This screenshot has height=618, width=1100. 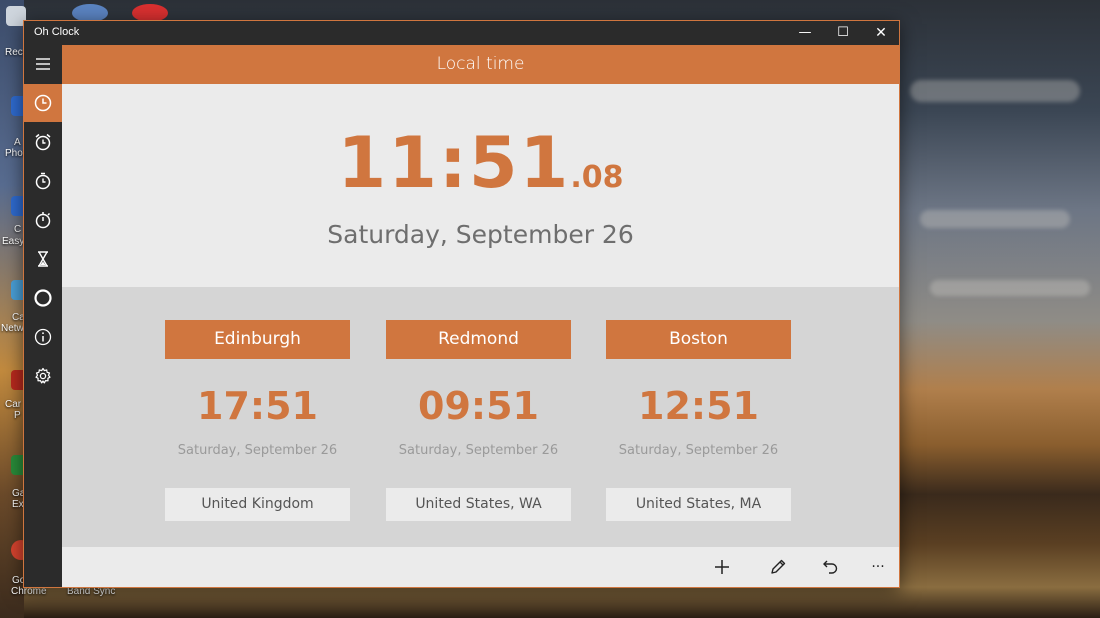 What do you see at coordinates (257, 339) in the screenshot?
I see `city-name: Edinburgh` at bounding box center [257, 339].